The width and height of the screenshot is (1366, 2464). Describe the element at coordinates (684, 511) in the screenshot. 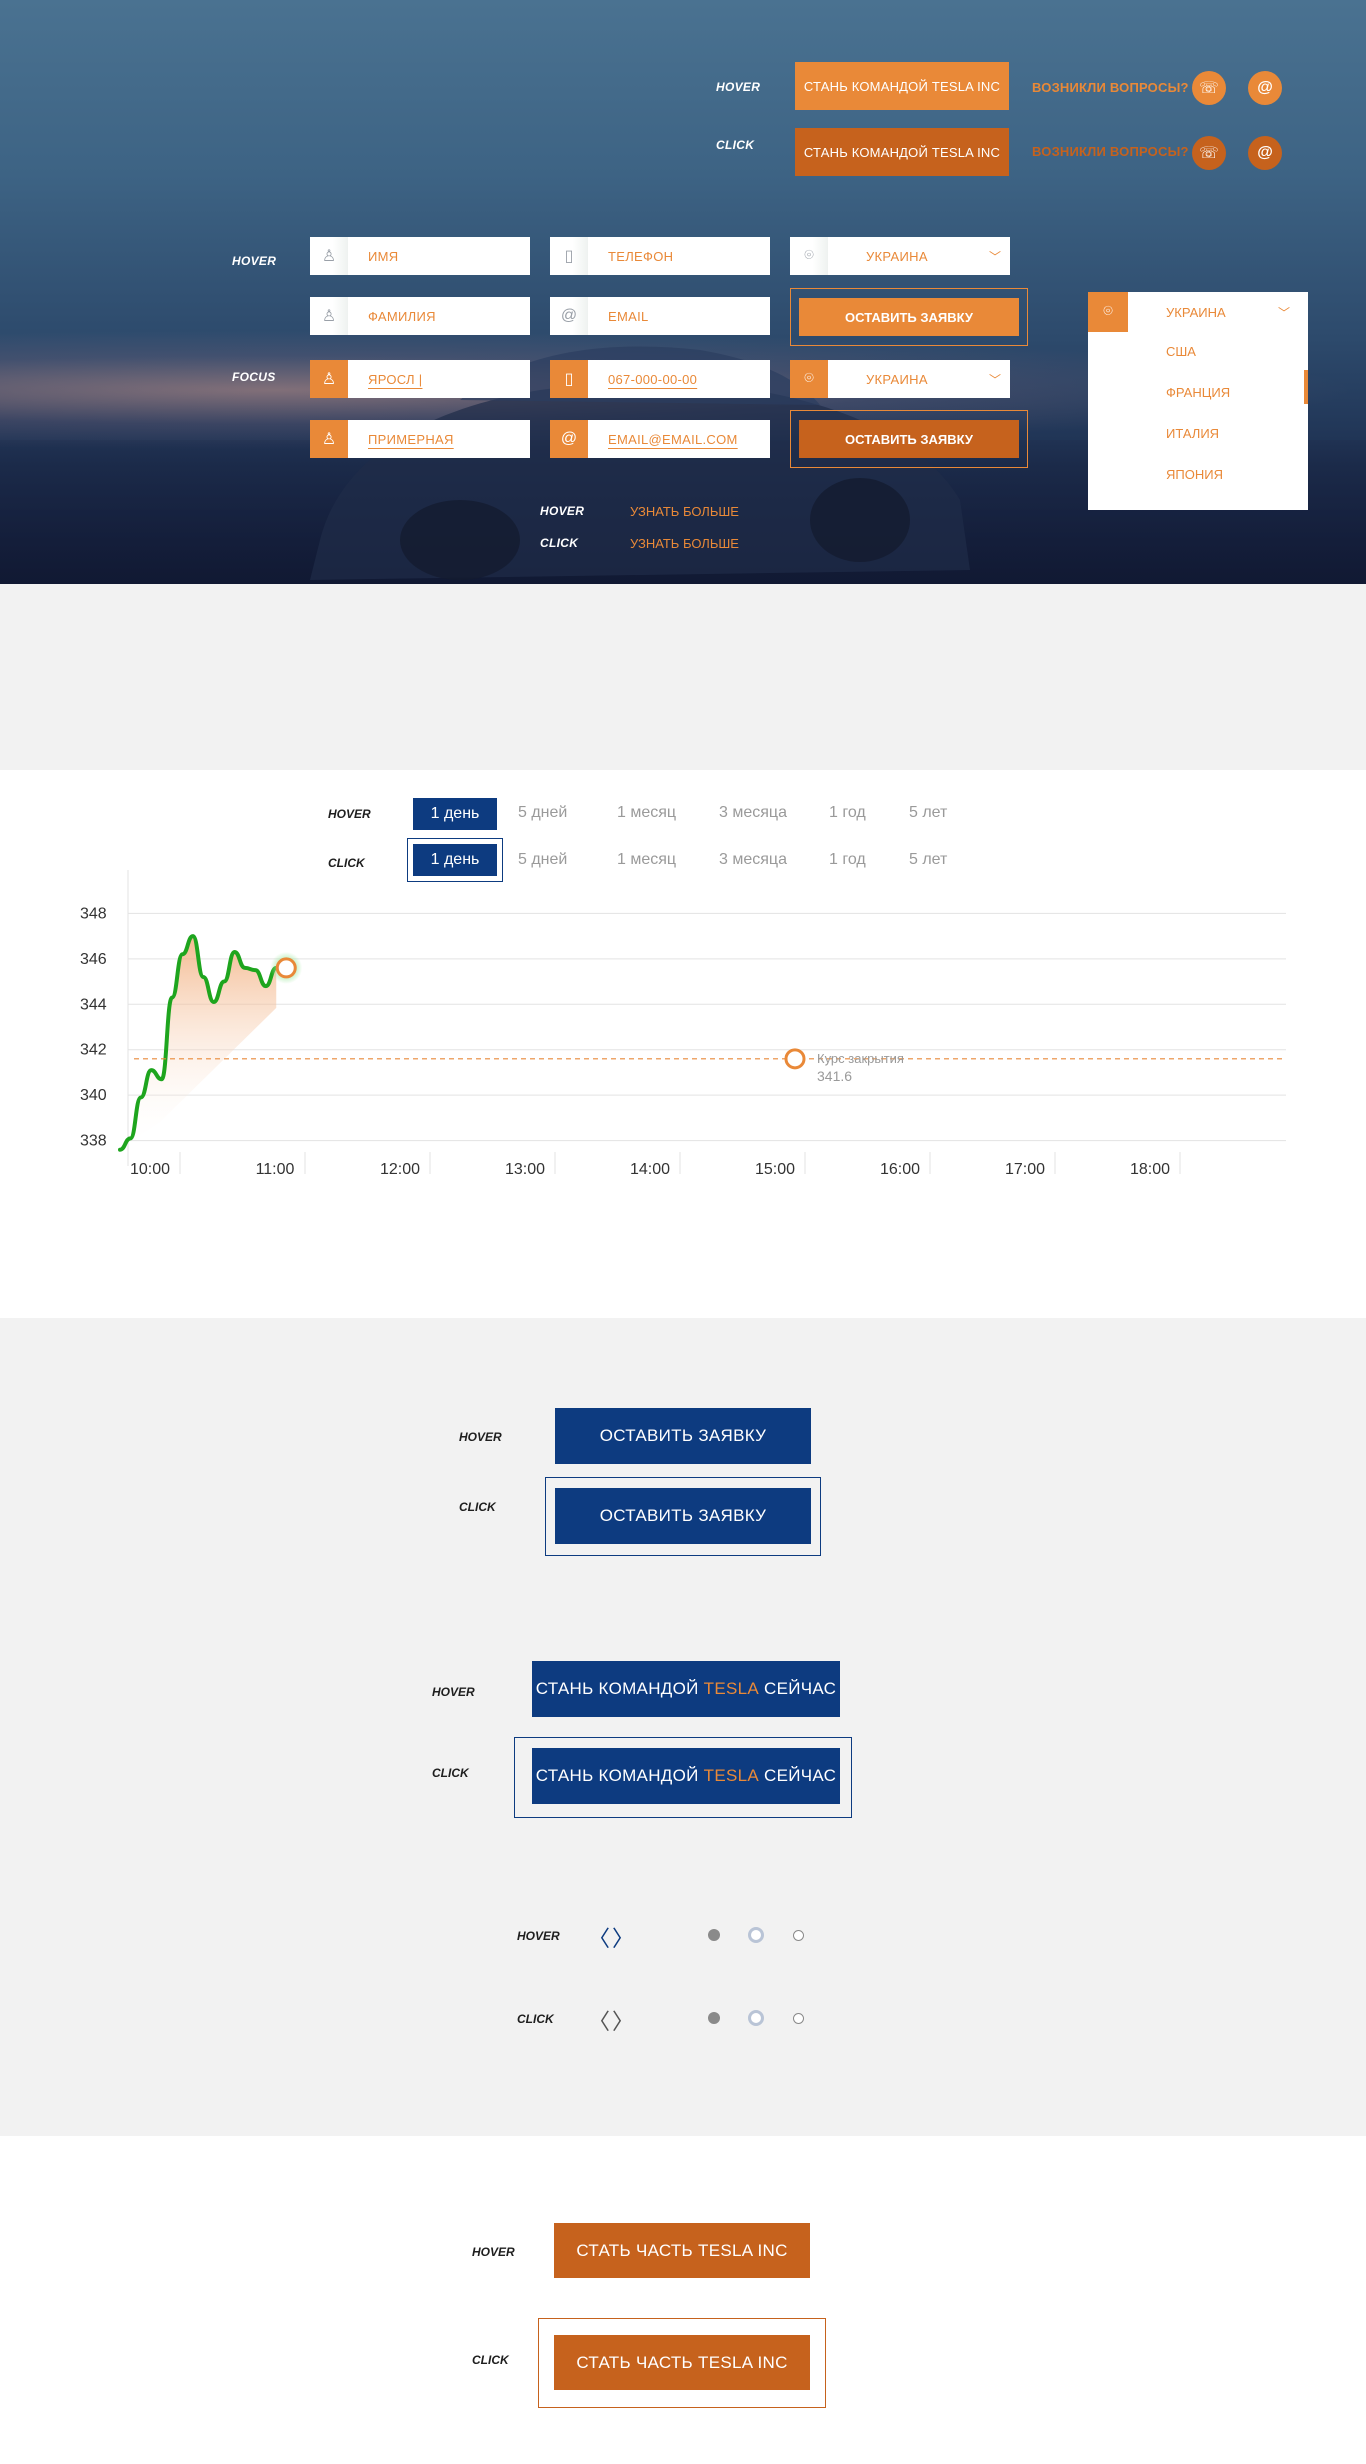

I see `learn-more-link-hover: УЗНАТЬ БОЛЬШЕ` at that location.